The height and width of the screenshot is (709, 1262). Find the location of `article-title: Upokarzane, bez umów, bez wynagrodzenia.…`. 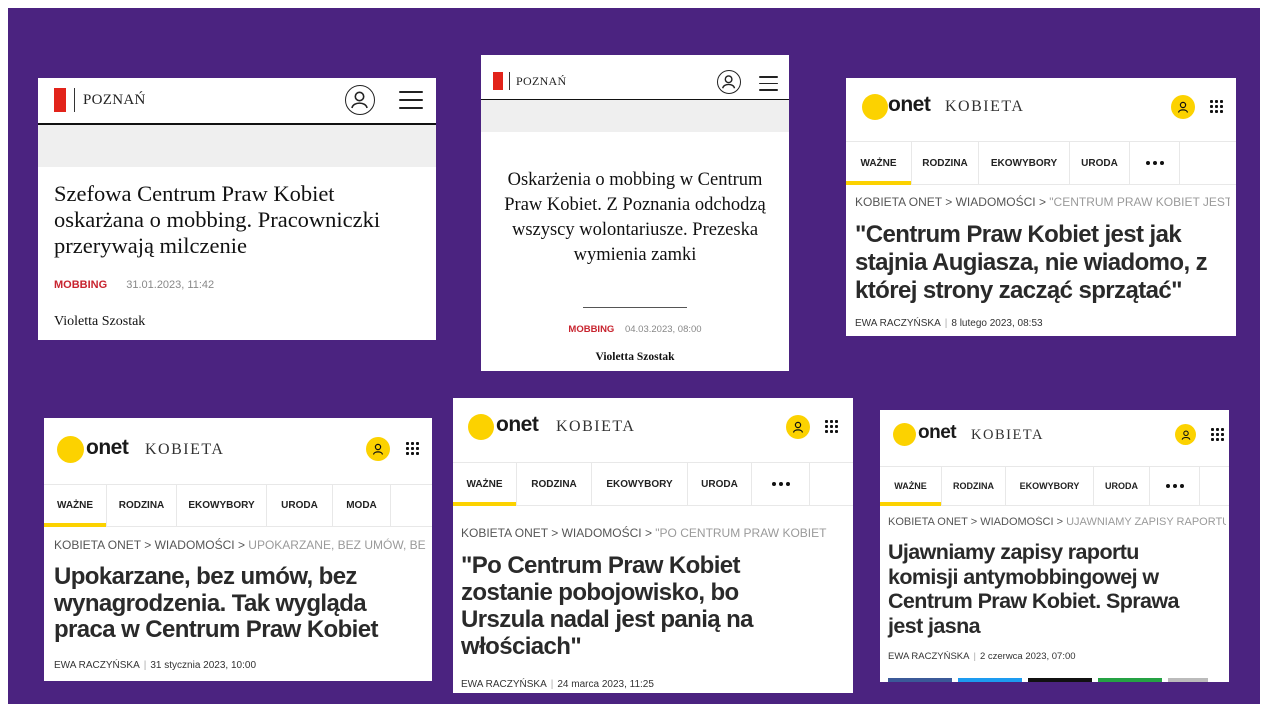

article-title: Upokarzane, bez umów, bez wynagrodzenia.… is located at coordinates (234, 603).